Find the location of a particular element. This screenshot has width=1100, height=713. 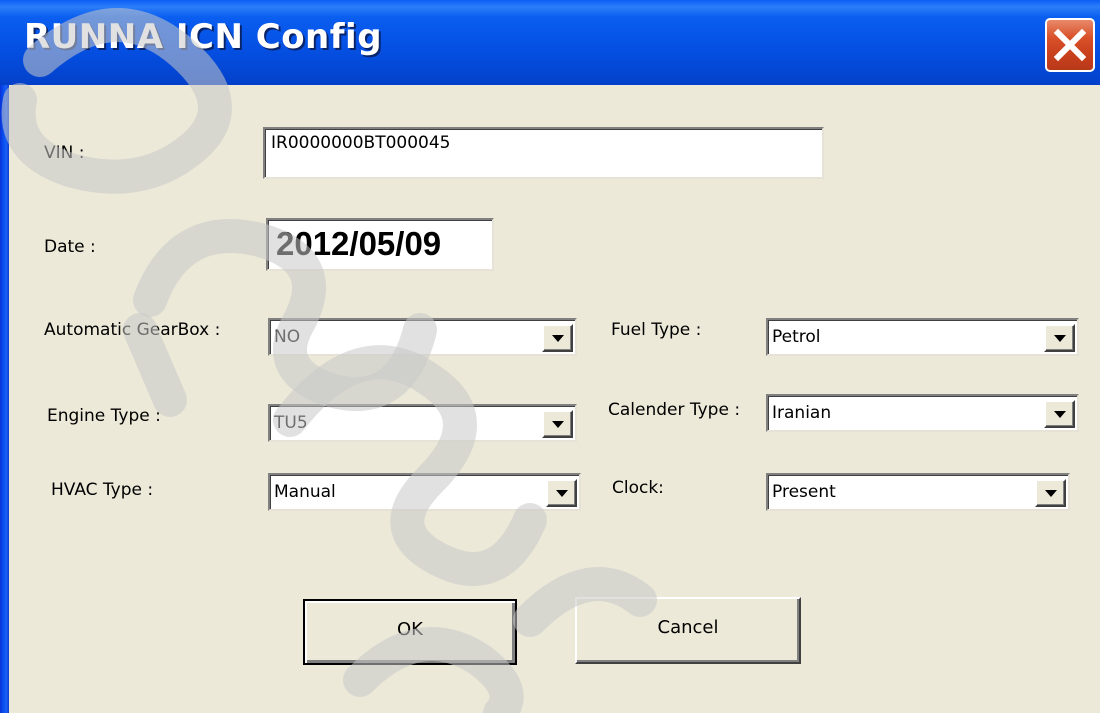

clock-value: Present is located at coordinates (804, 492).